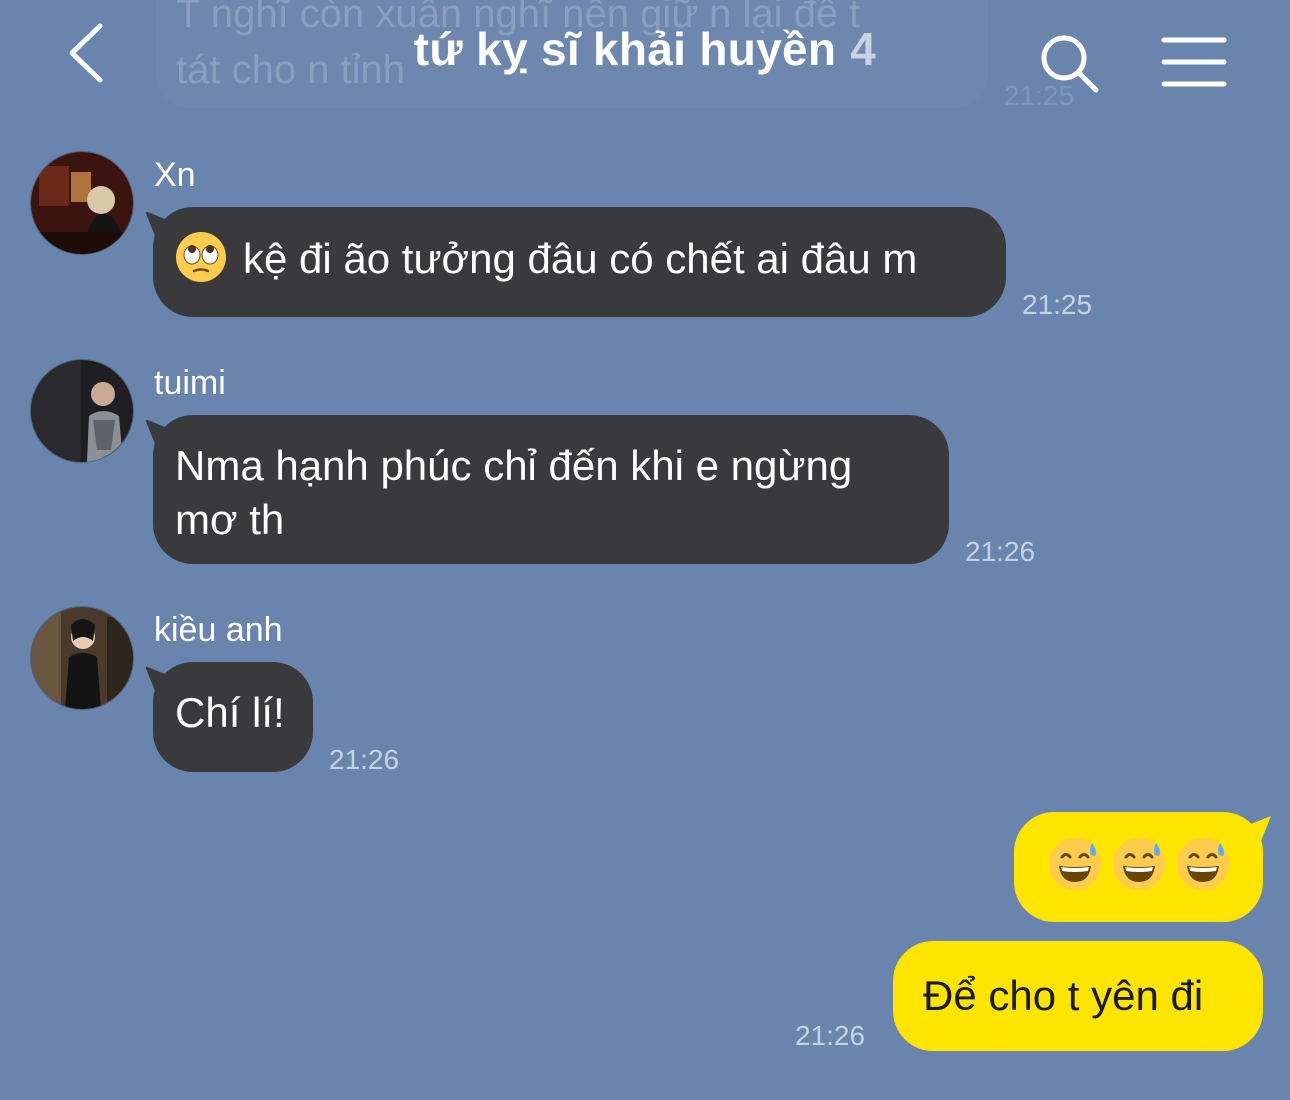 Image resolution: width=1290 pixels, height=1100 pixels. I want to click on search-icon, so click(1070, 64).